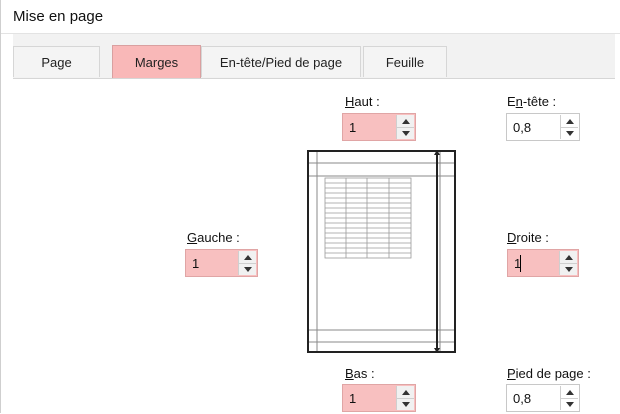 The image size is (620, 414). I want to click on top-margin-decrease-button, so click(405, 133).